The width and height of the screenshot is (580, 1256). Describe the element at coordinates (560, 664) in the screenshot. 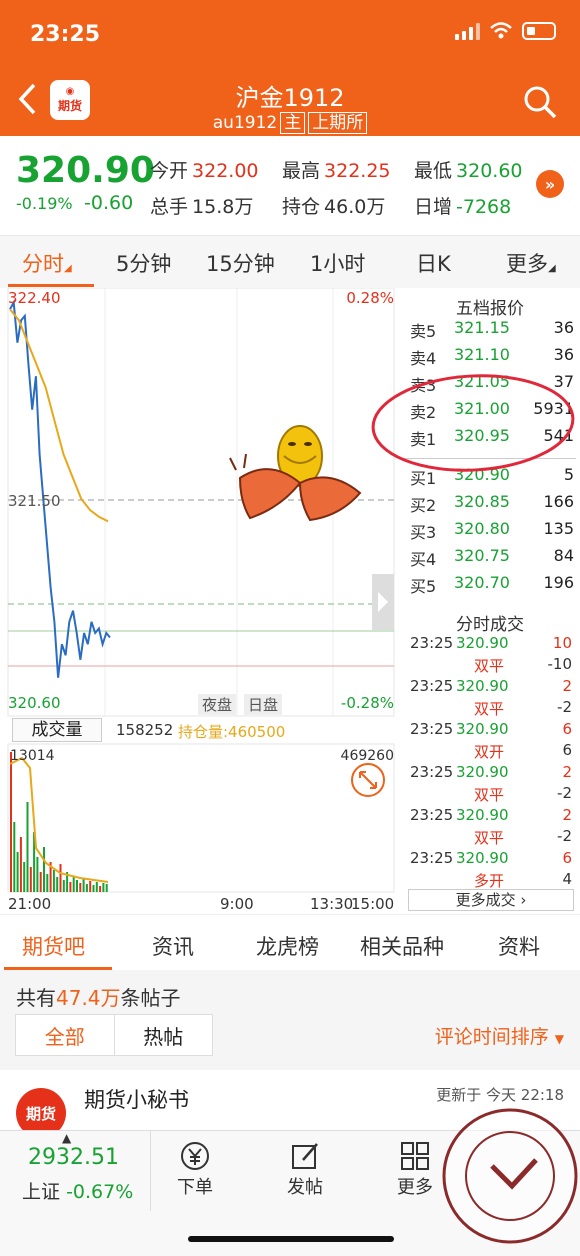

I see `trade-oi-change: -10` at that location.